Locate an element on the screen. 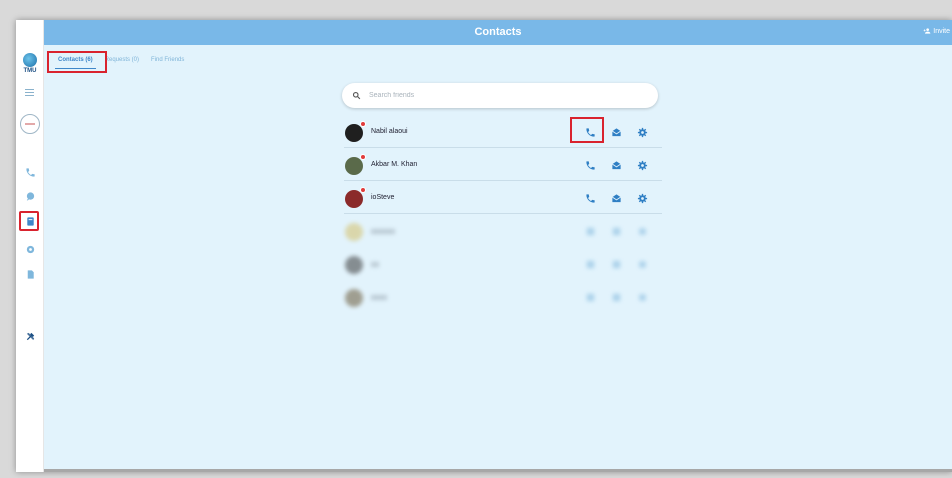 The height and width of the screenshot is (478, 952). contact-name: Nabil alaoui is located at coordinates (389, 131).